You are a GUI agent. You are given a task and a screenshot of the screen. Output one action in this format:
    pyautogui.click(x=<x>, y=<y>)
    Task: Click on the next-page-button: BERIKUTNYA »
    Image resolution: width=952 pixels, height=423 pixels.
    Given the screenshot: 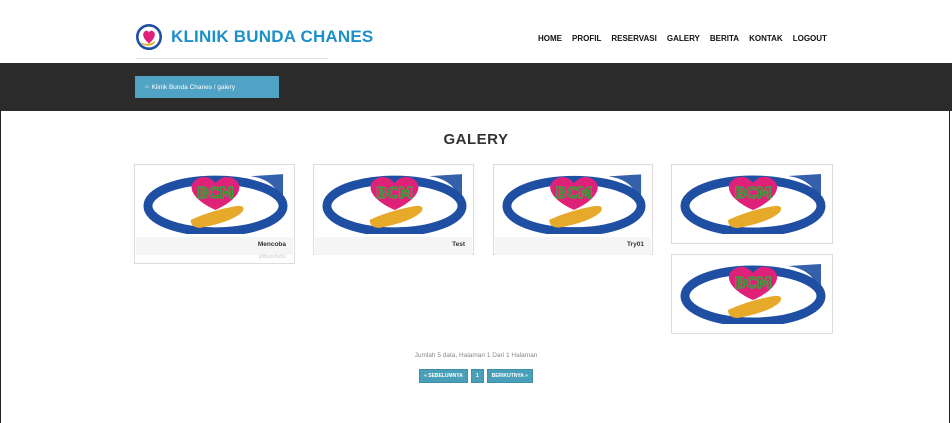 What is the action you would take?
    pyautogui.click(x=509, y=376)
    